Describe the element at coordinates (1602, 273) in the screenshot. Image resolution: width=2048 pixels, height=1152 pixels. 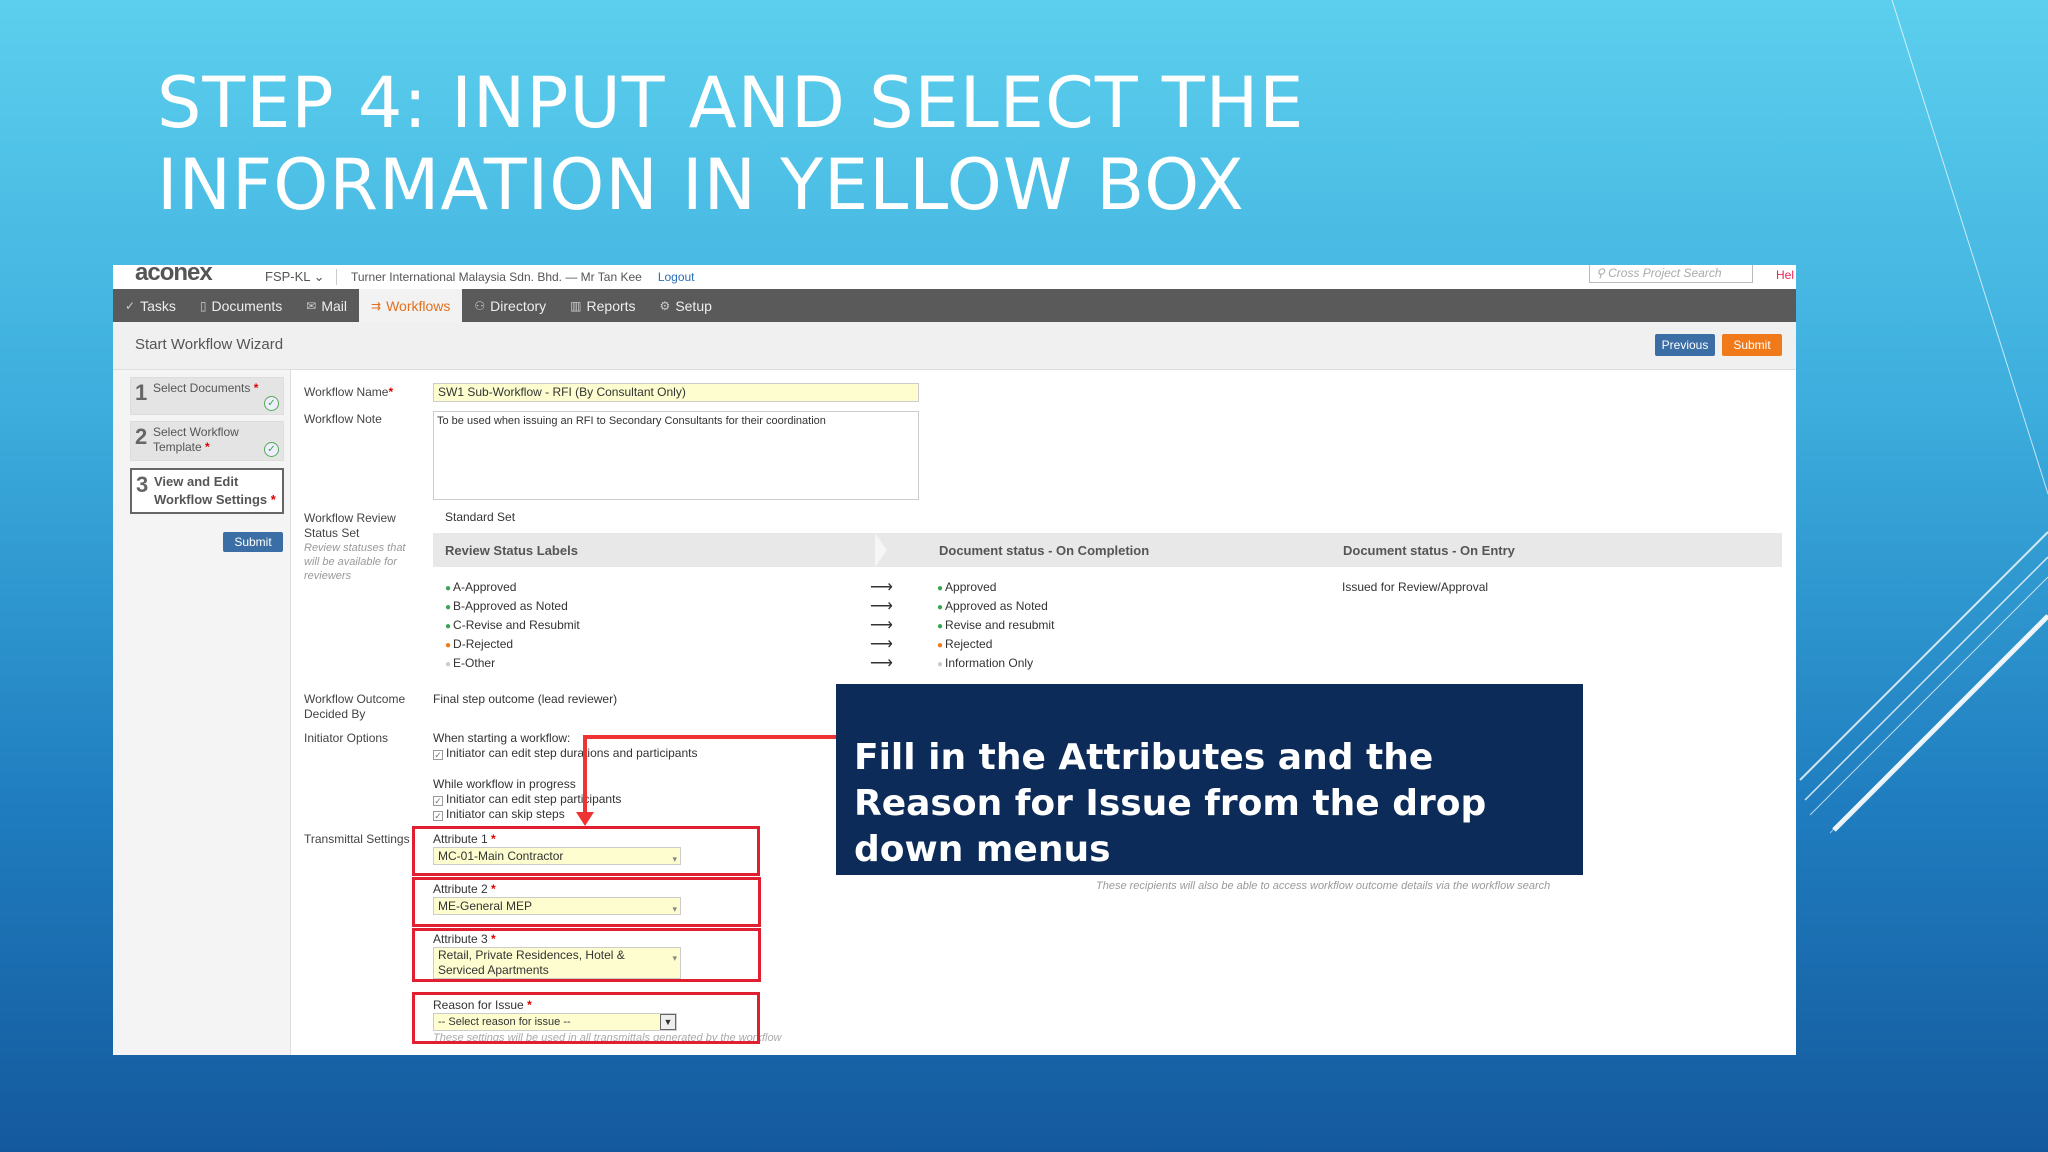
I see `search-icon: ⚲` at that location.